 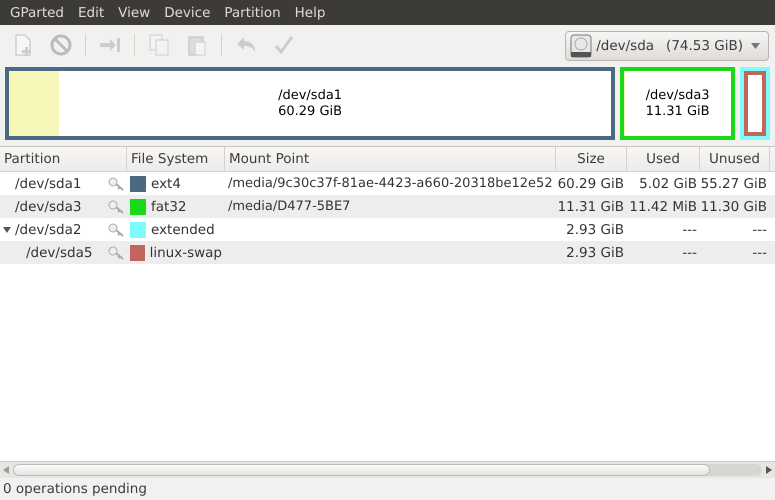 What do you see at coordinates (7, 230) in the screenshot?
I see `expander-icon` at bounding box center [7, 230].